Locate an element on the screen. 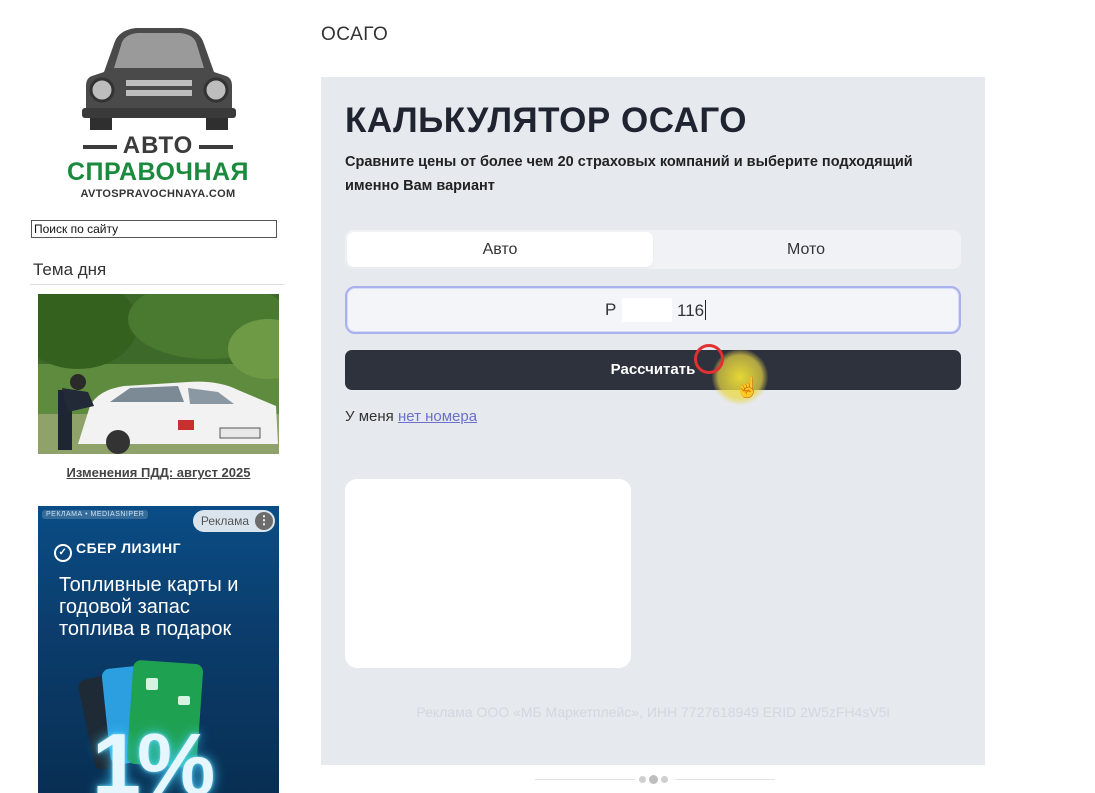 The width and height of the screenshot is (1095, 793). ad-percent-graphic: 1% is located at coordinates (153, 754).